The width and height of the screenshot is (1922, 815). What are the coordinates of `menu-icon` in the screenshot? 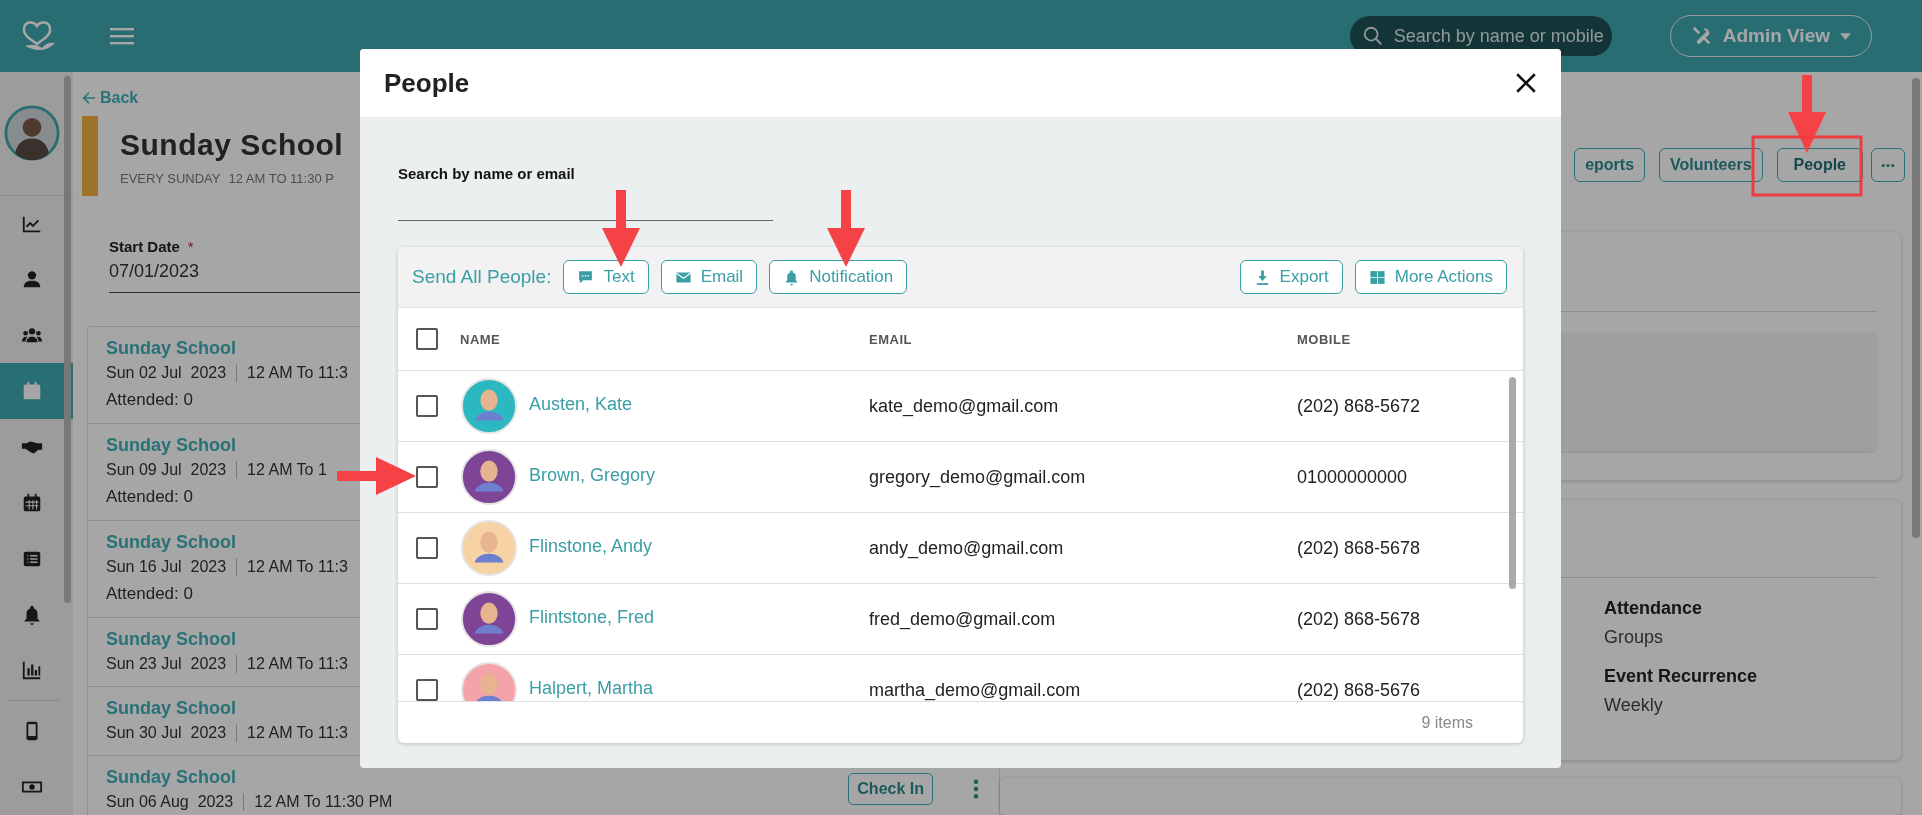 It's located at (122, 36).